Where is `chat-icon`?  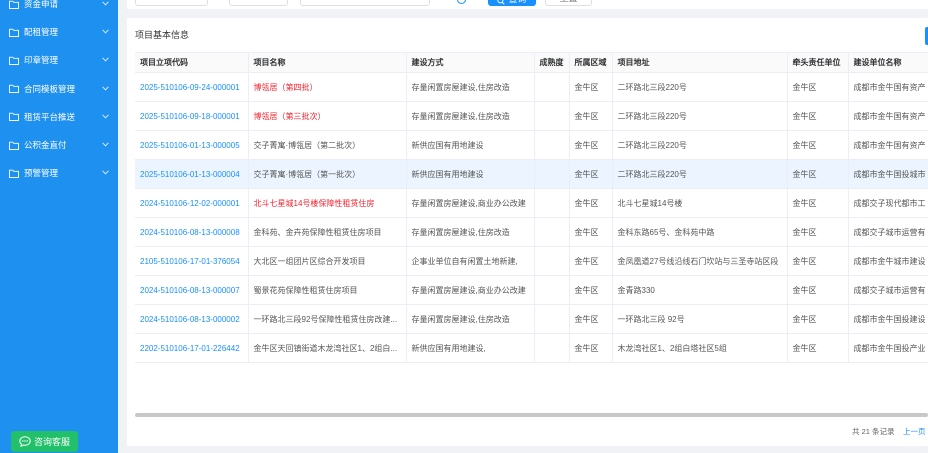
chat-icon is located at coordinates (25, 441).